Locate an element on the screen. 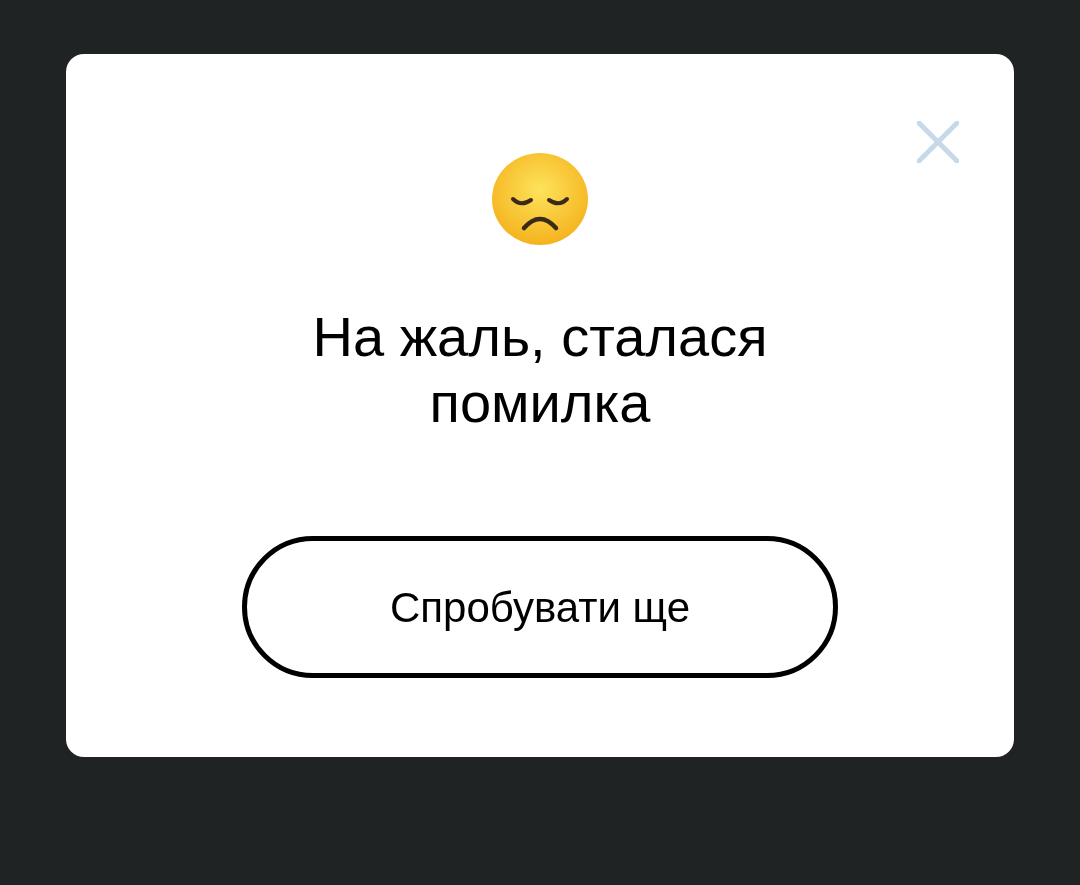  close-icon is located at coordinates (938, 142).